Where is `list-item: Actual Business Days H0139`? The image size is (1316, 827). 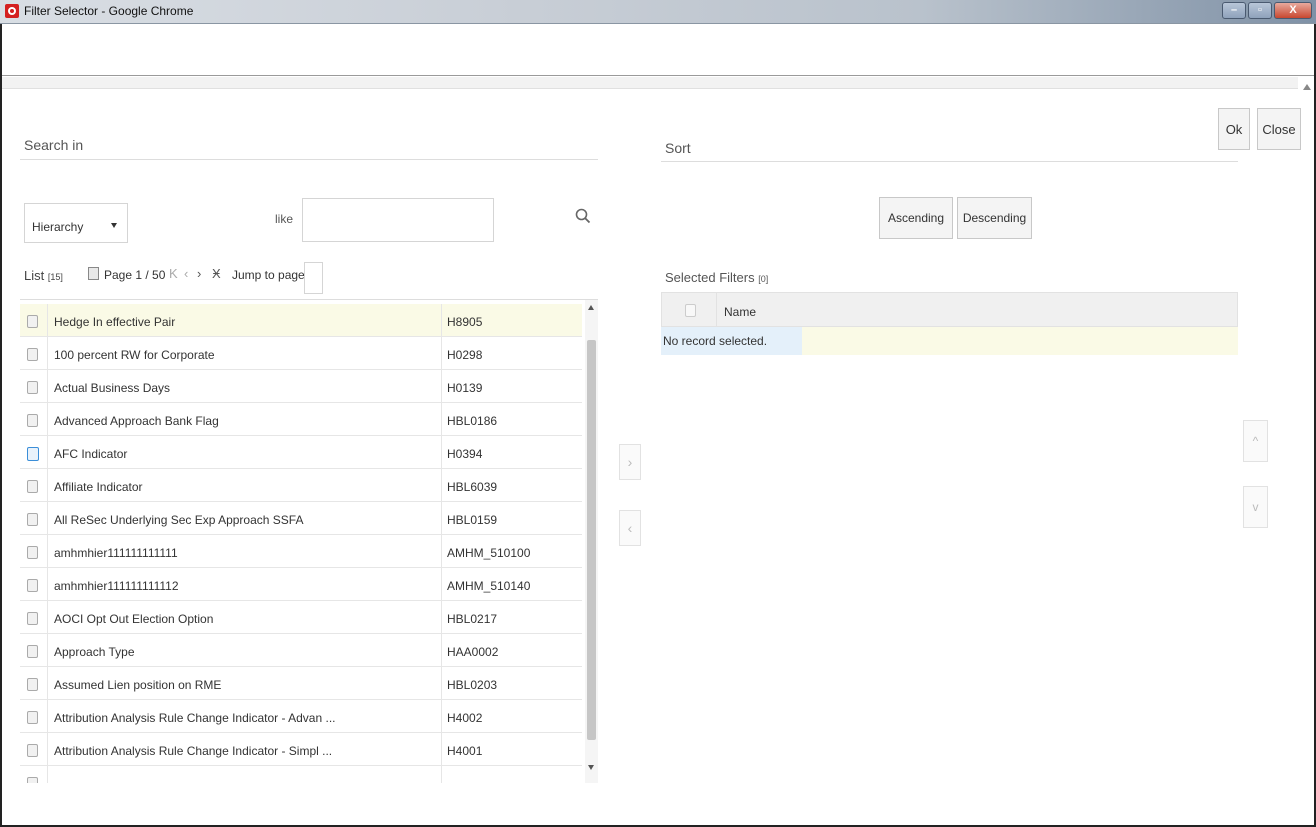
list-item: Actual Business Days H0139 is located at coordinates (301, 386).